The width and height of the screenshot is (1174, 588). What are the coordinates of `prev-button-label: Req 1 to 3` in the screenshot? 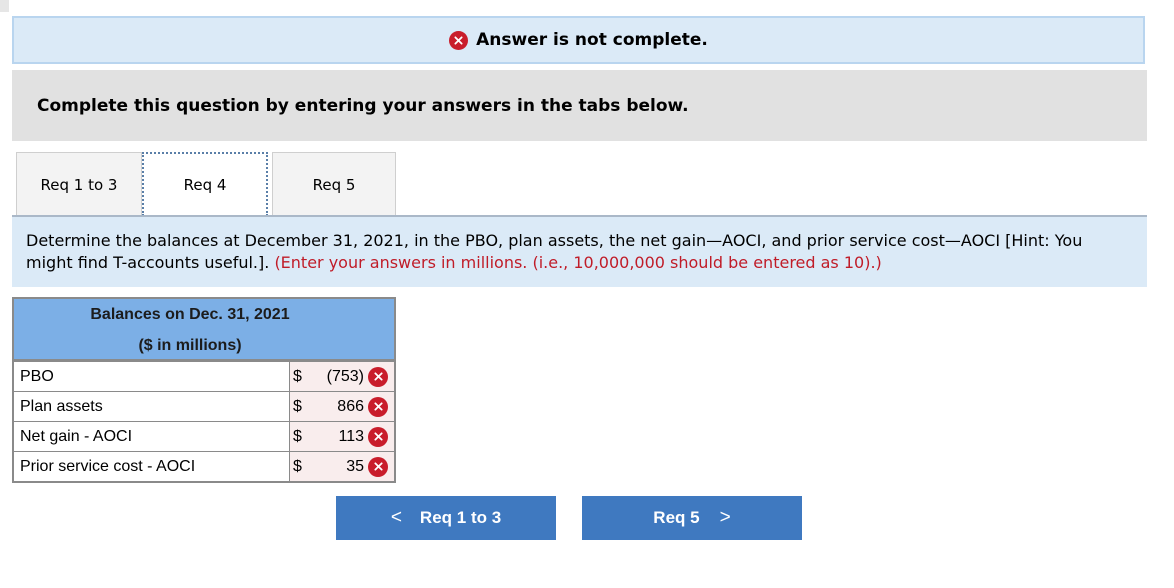 It's located at (460, 517).